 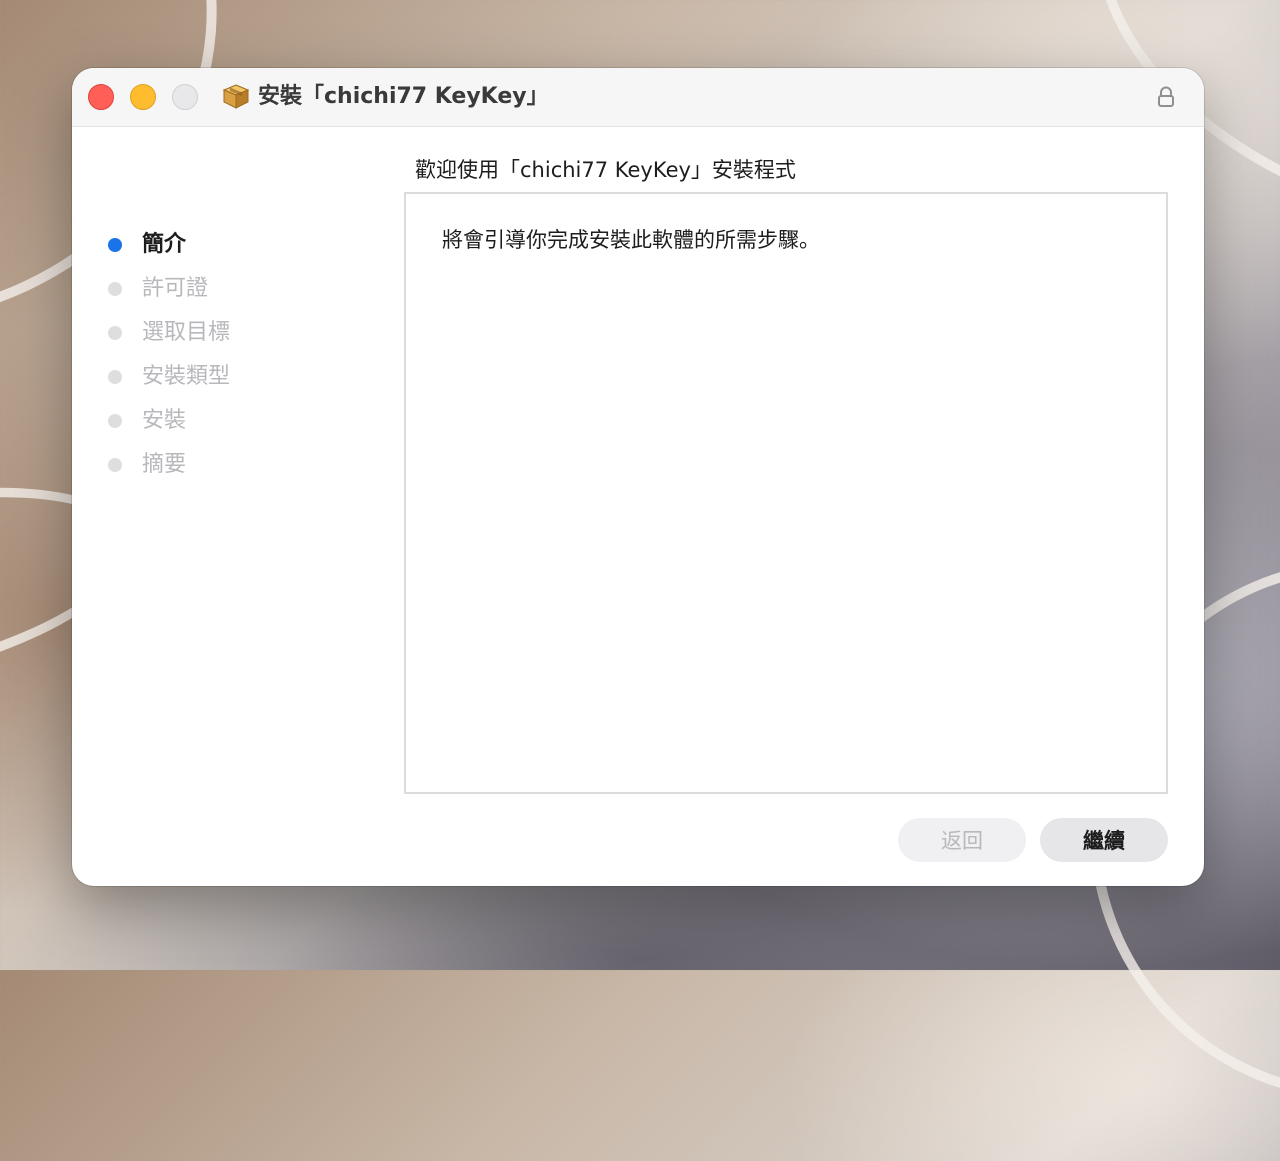 I want to click on lock-icon, so click(x=1166, y=97).